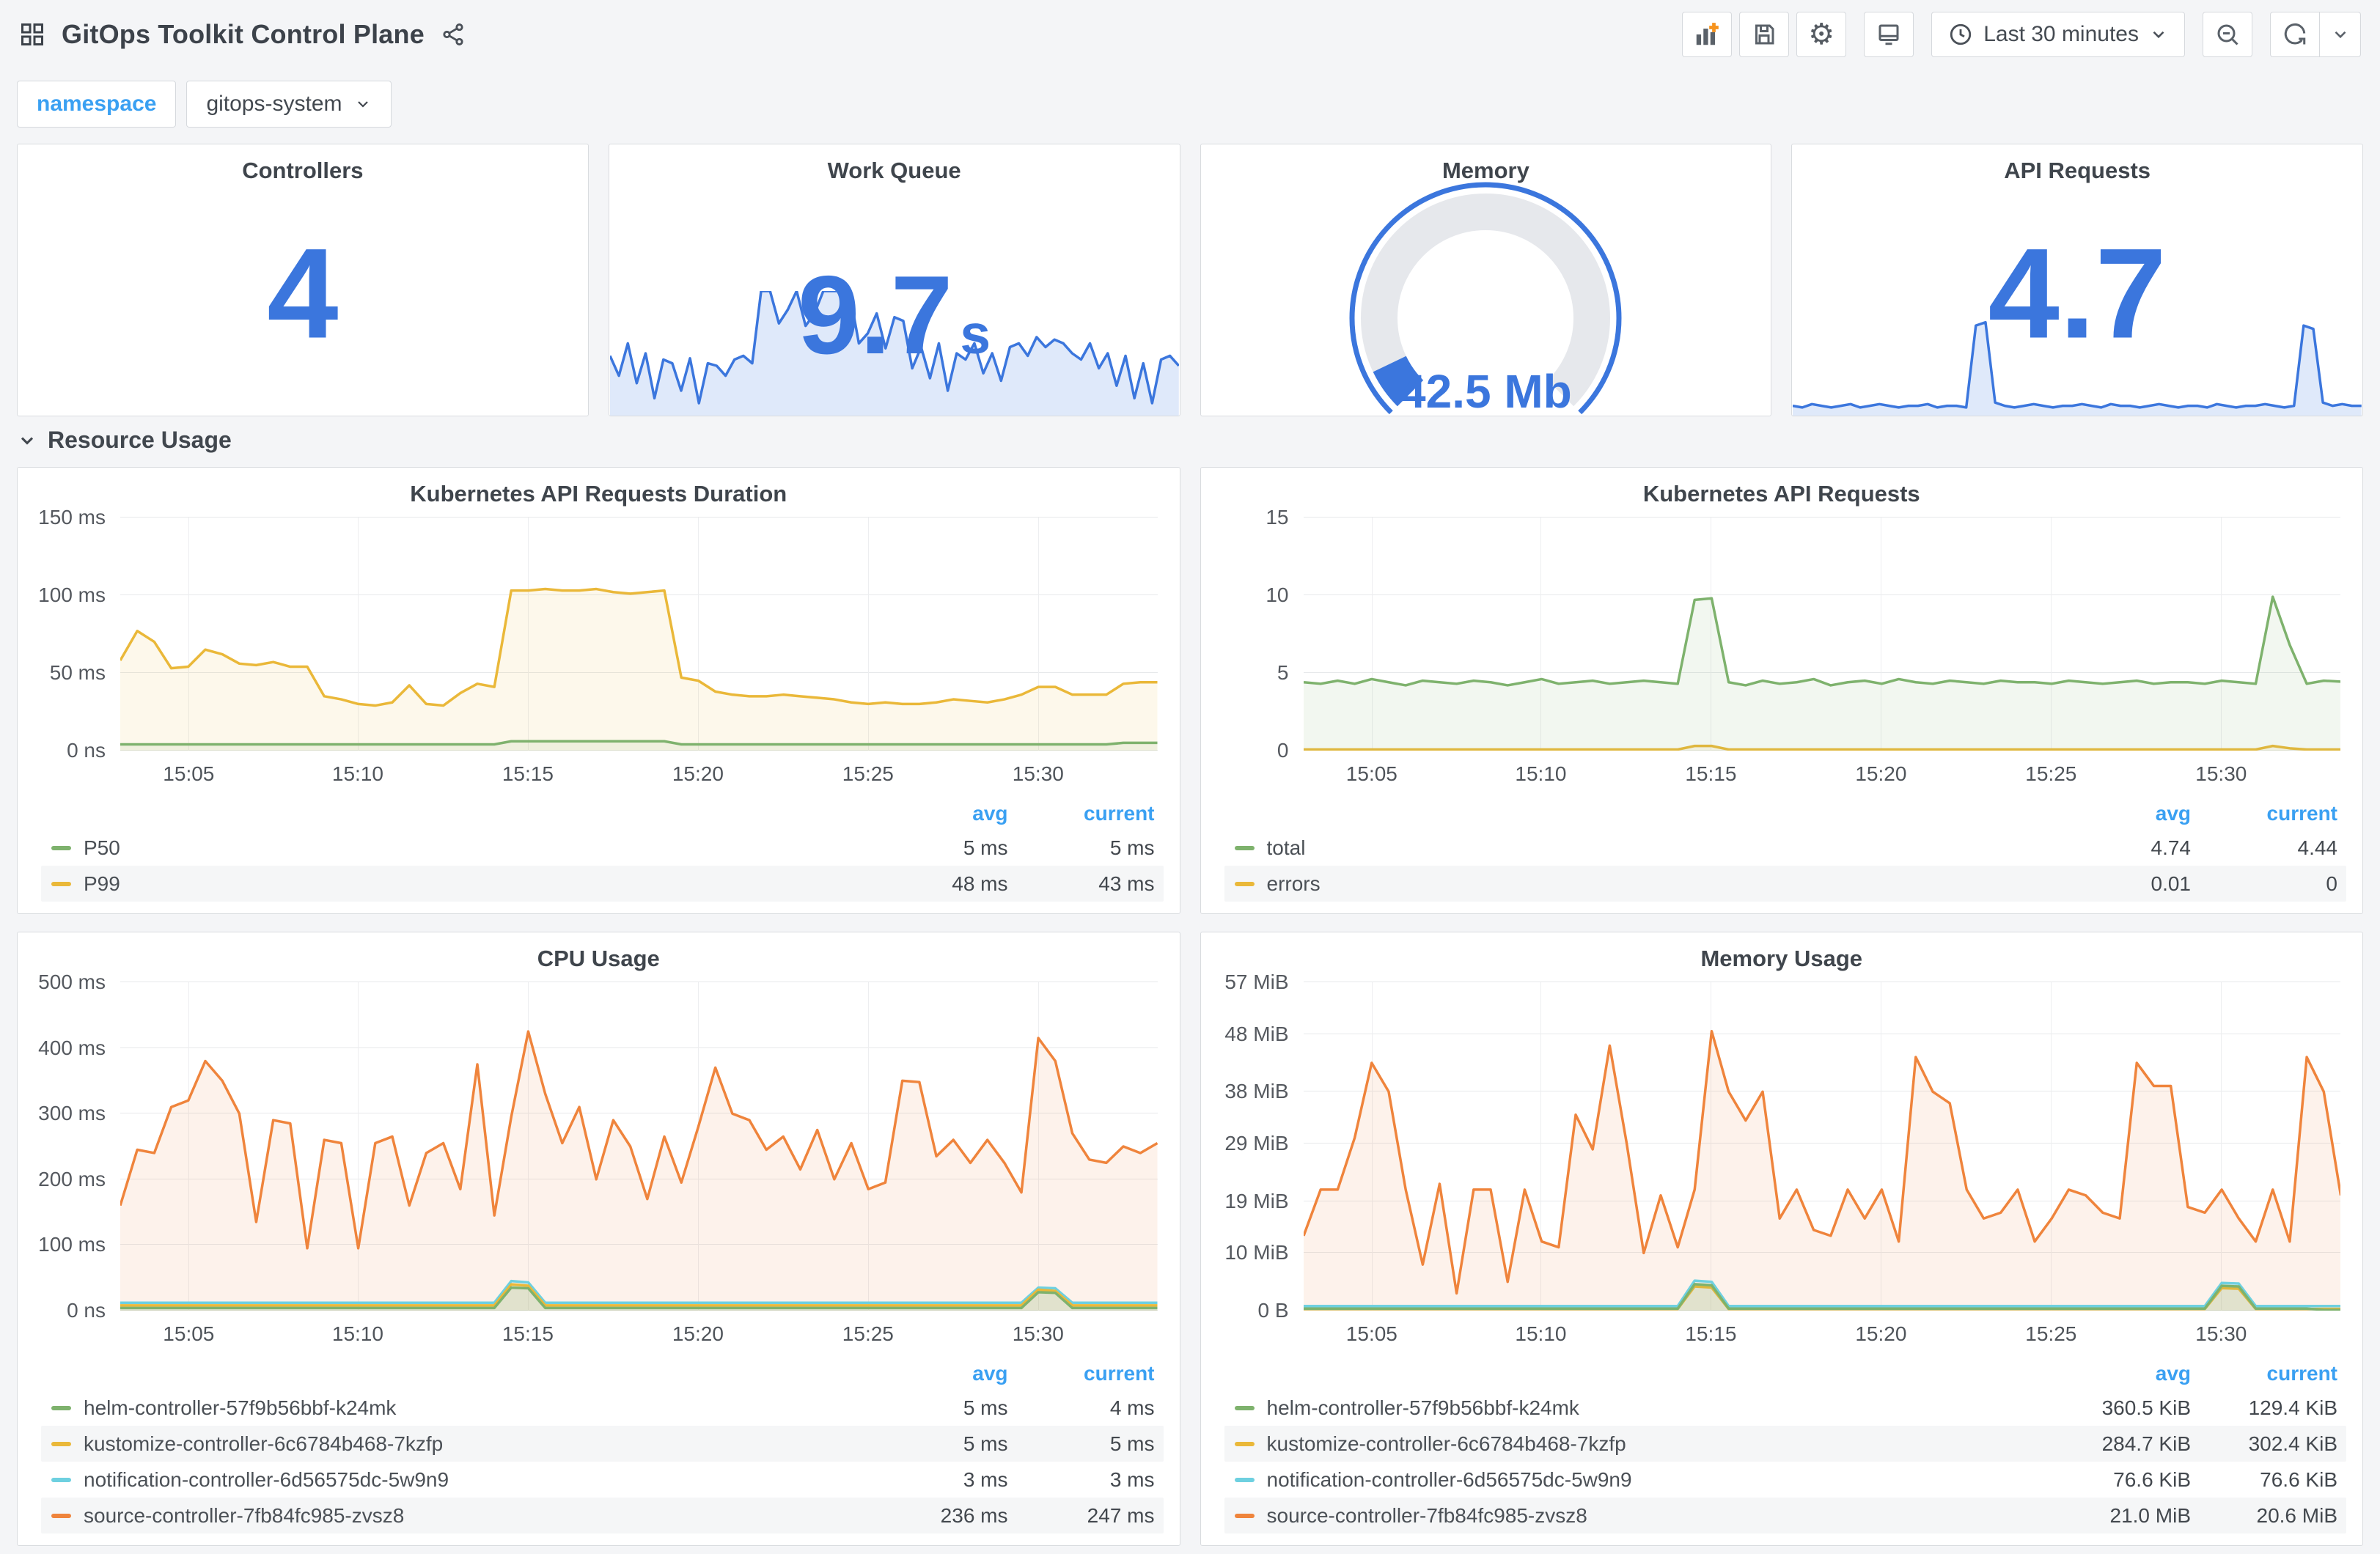  What do you see at coordinates (975, 335) in the screenshot?
I see `stat-unit: s` at bounding box center [975, 335].